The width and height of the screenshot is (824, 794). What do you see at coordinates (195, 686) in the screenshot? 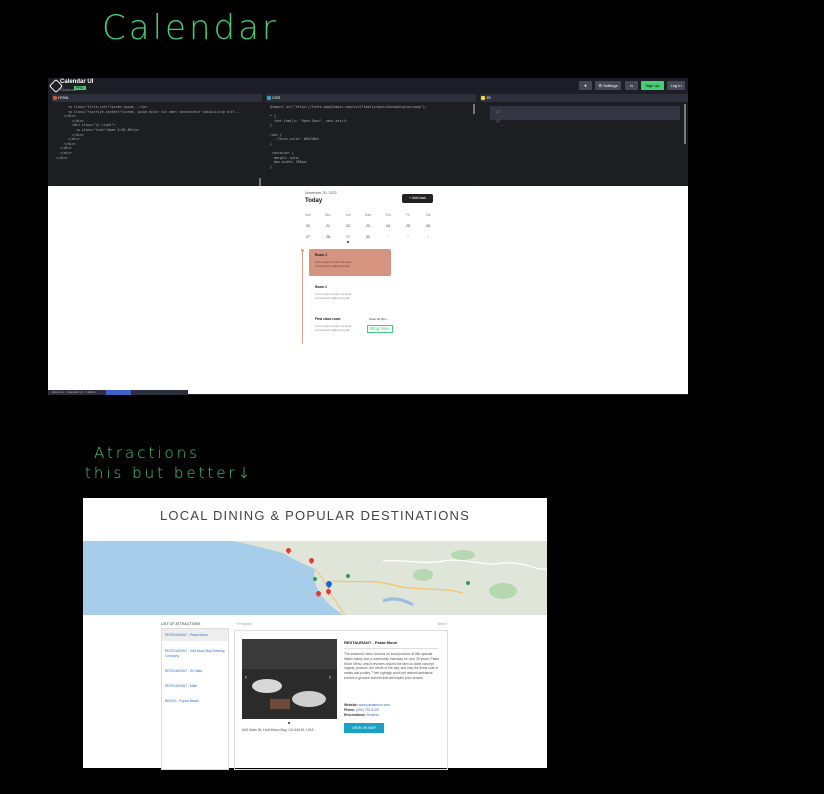
I see `list-item: RESTAURANT - Main` at bounding box center [195, 686].